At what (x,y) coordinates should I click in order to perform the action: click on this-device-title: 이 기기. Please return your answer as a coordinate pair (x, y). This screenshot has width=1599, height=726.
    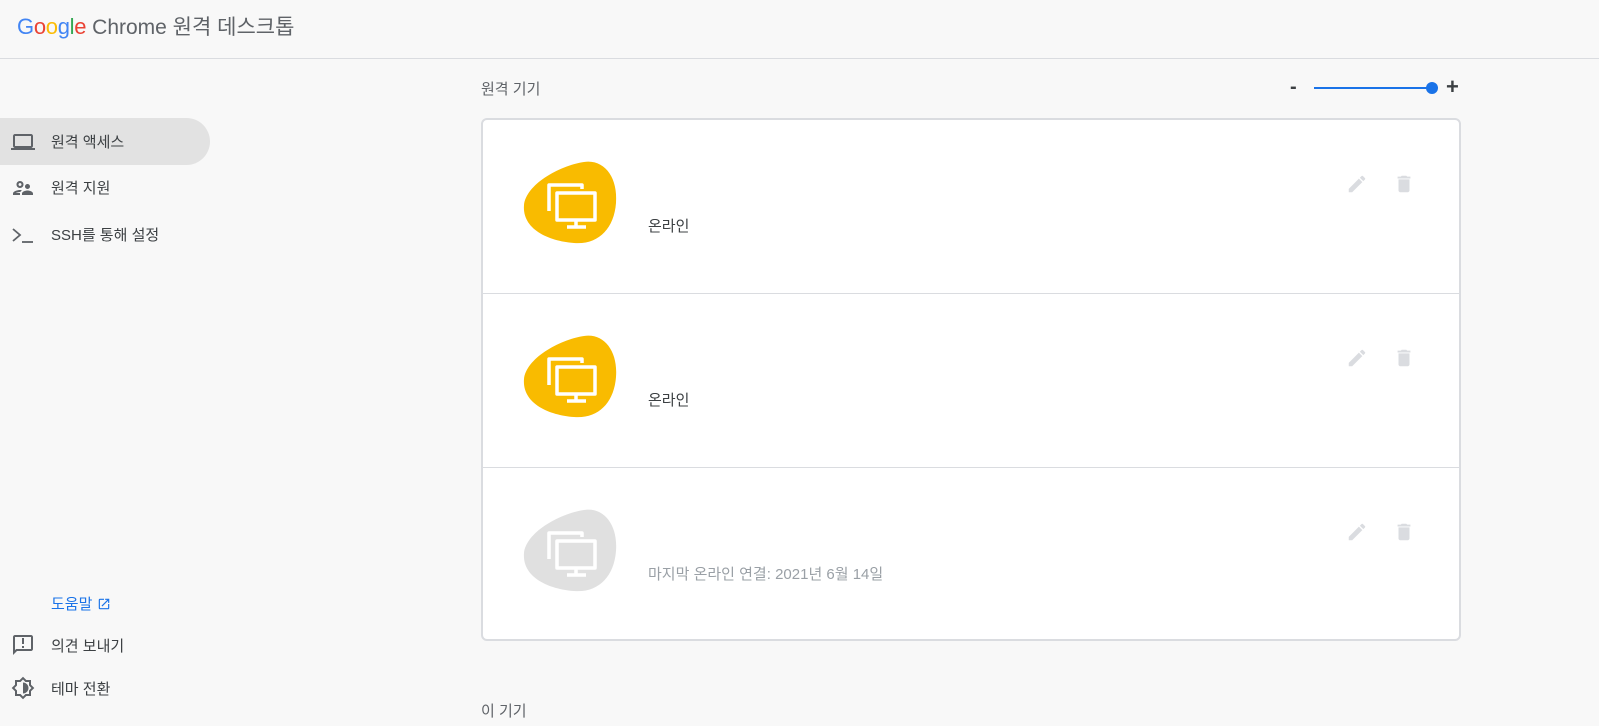
    Looking at the image, I should click on (504, 711).